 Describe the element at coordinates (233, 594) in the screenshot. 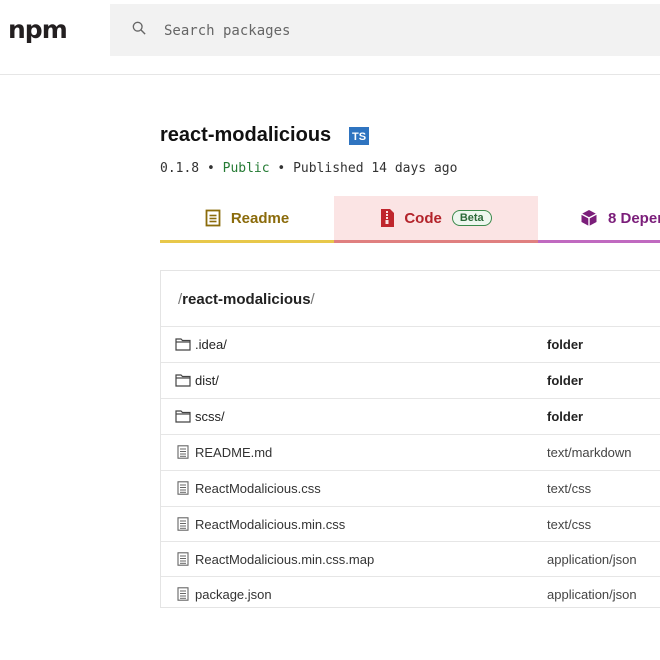

I see `file-name: package.json` at that location.